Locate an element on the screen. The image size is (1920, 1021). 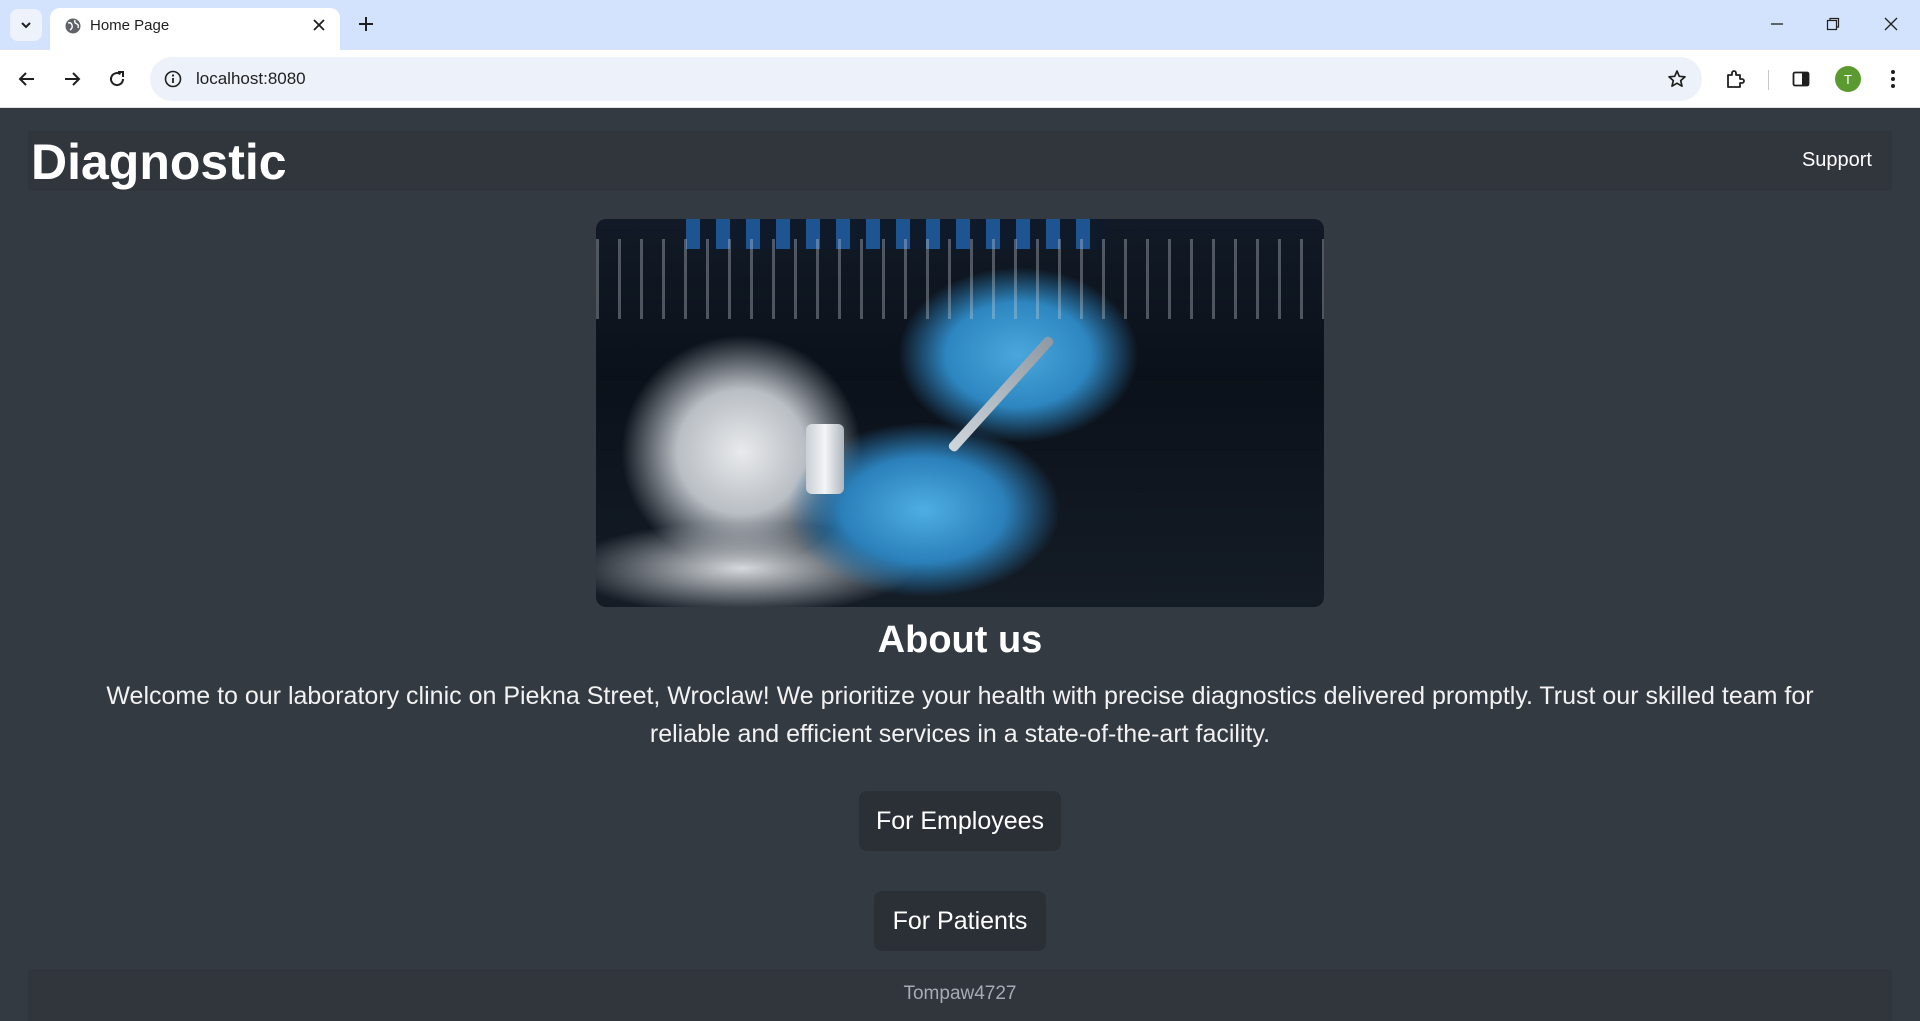
tab-search-button is located at coordinates (26, 25).